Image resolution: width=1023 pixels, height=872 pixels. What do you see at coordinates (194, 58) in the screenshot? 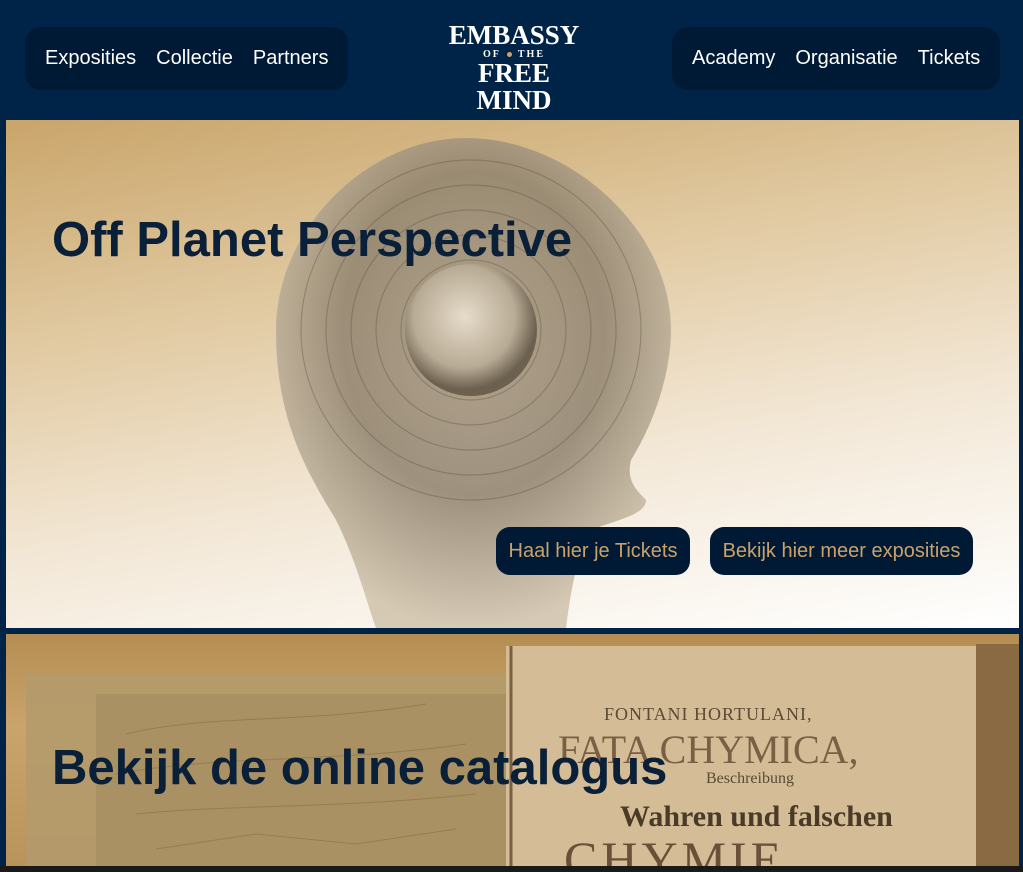
I see `nav-link-collectie: Collectie` at bounding box center [194, 58].